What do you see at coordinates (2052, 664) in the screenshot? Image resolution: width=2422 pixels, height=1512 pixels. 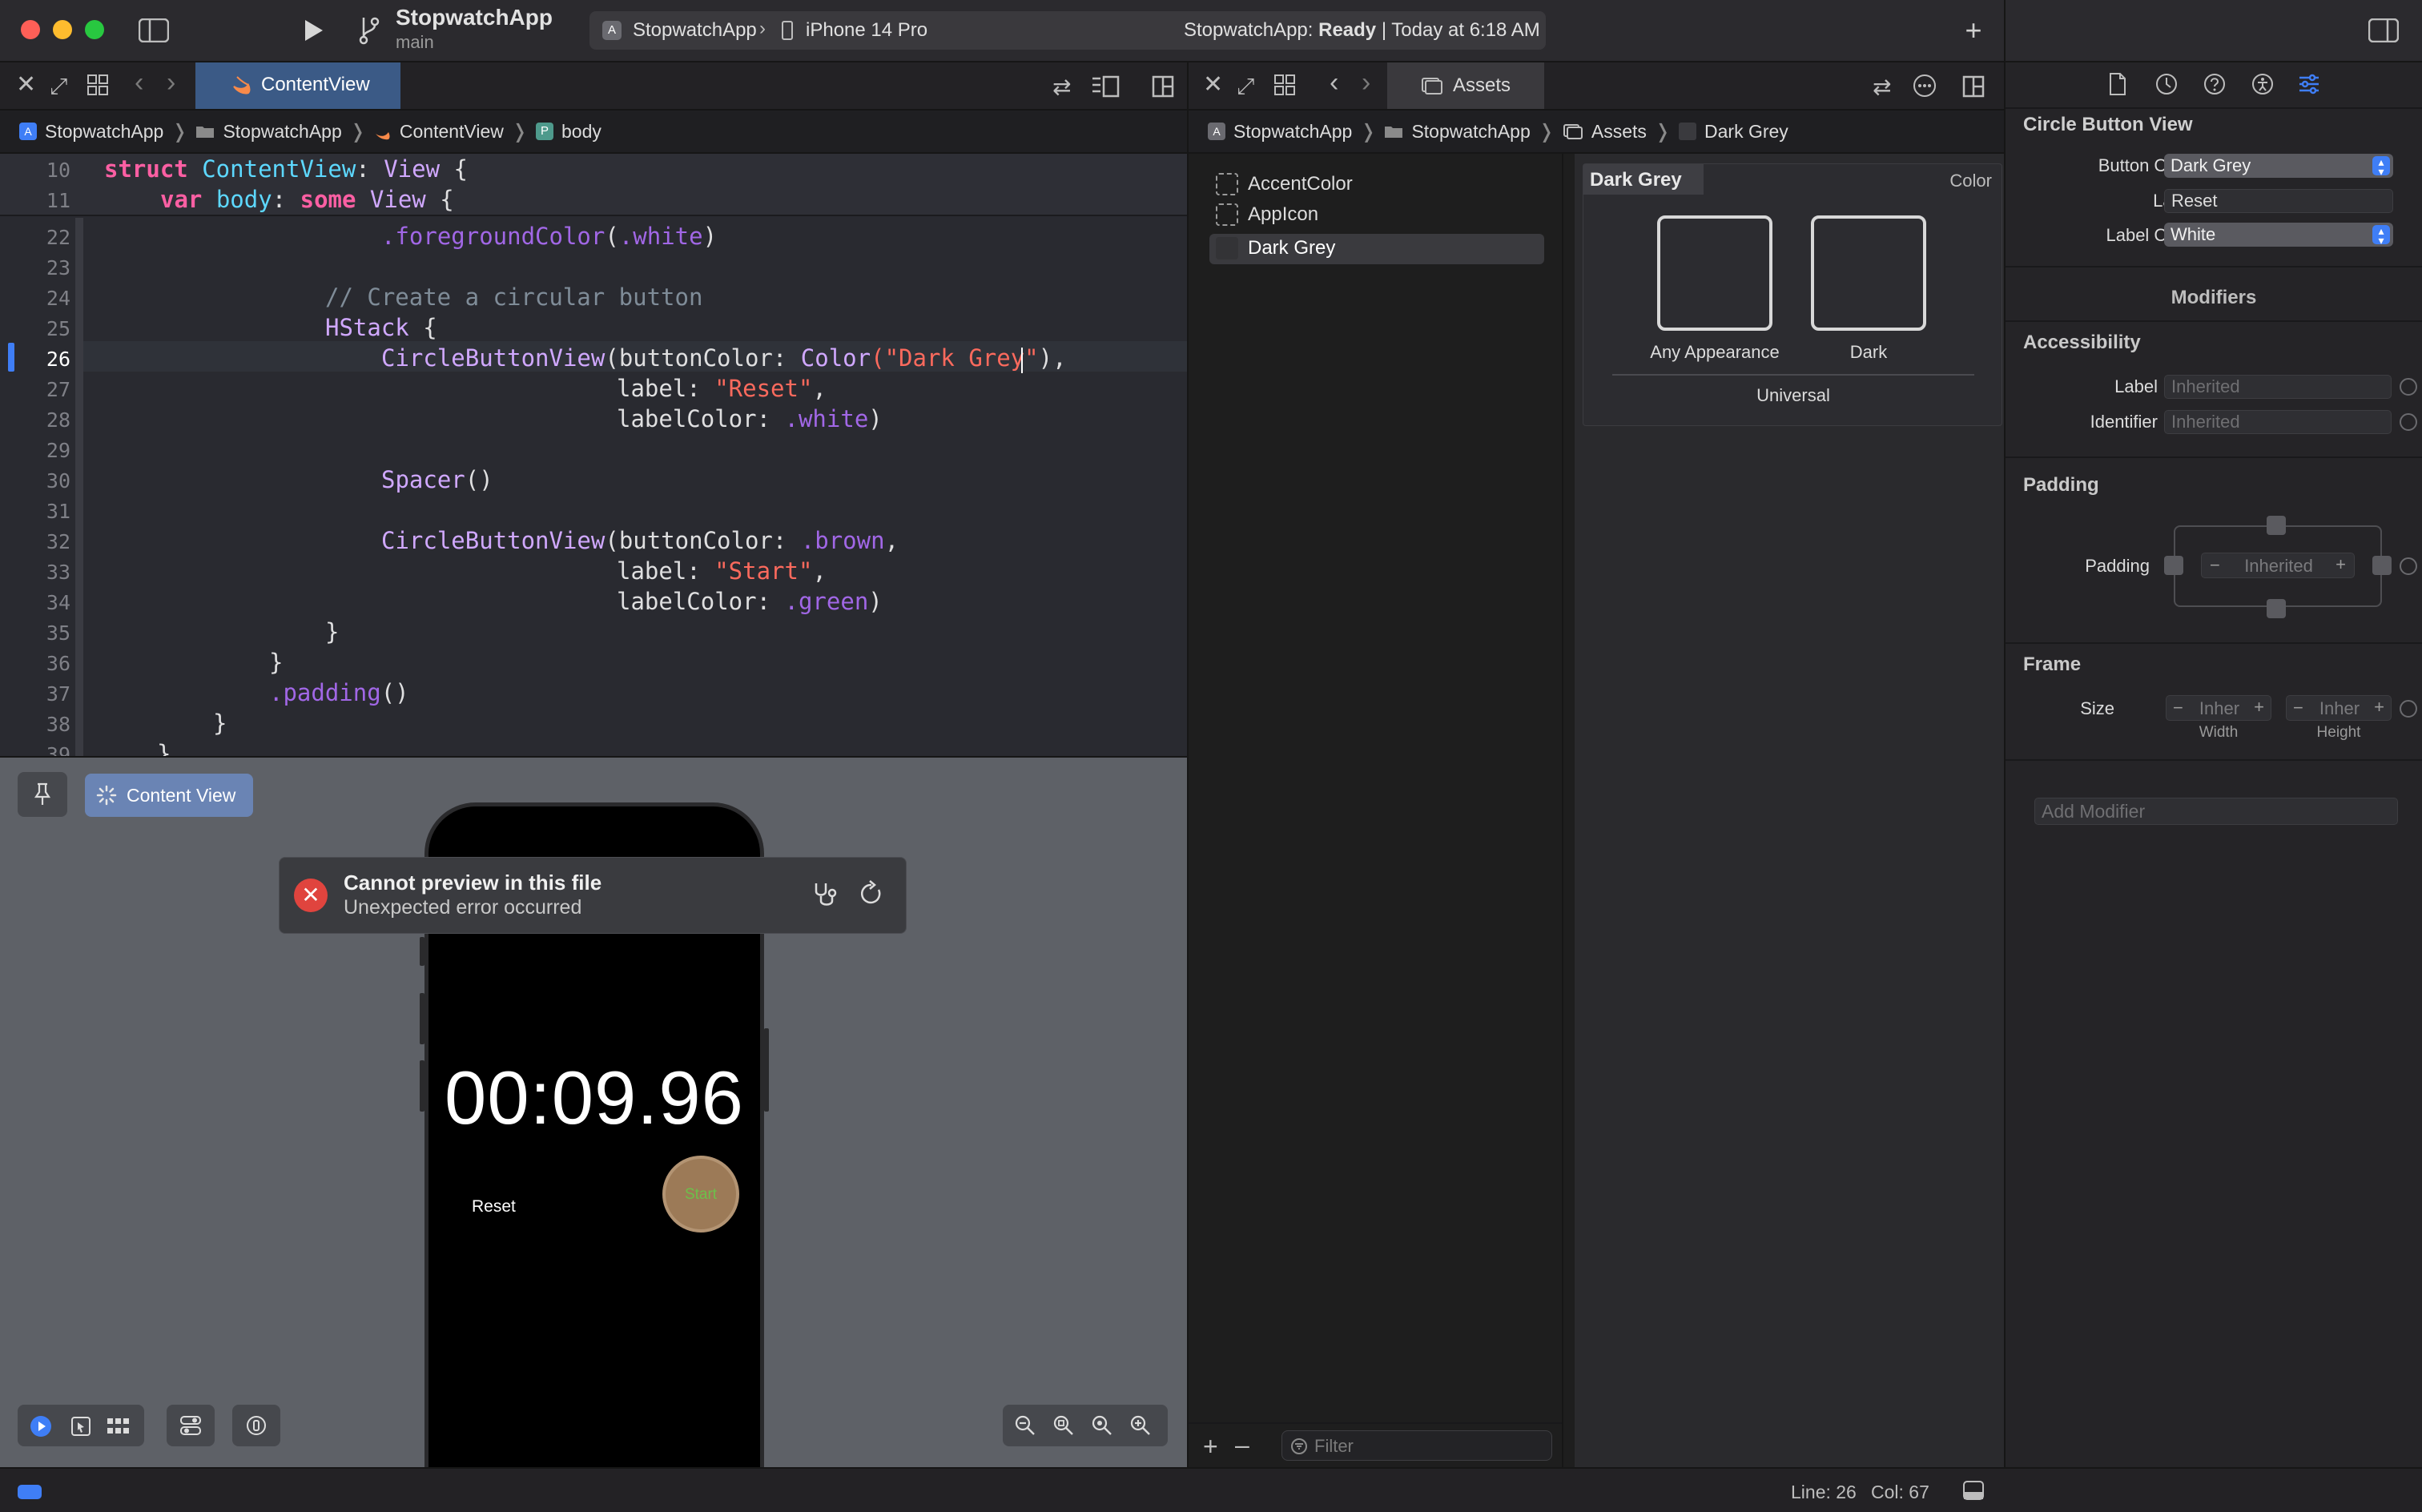 I see `frame-header: Frame` at bounding box center [2052, 664].